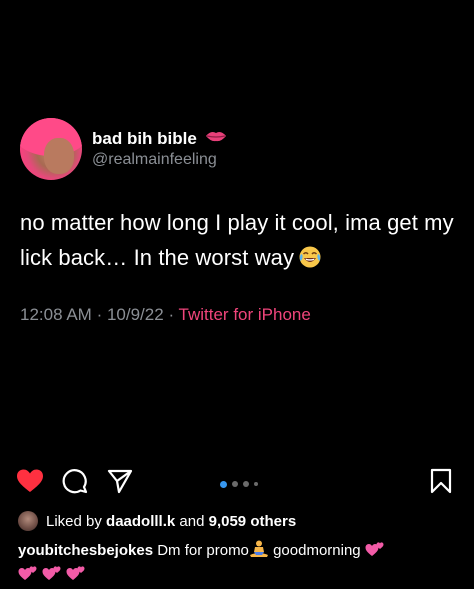  I want to click on tears-of-joy-icon, so click(310, 261).